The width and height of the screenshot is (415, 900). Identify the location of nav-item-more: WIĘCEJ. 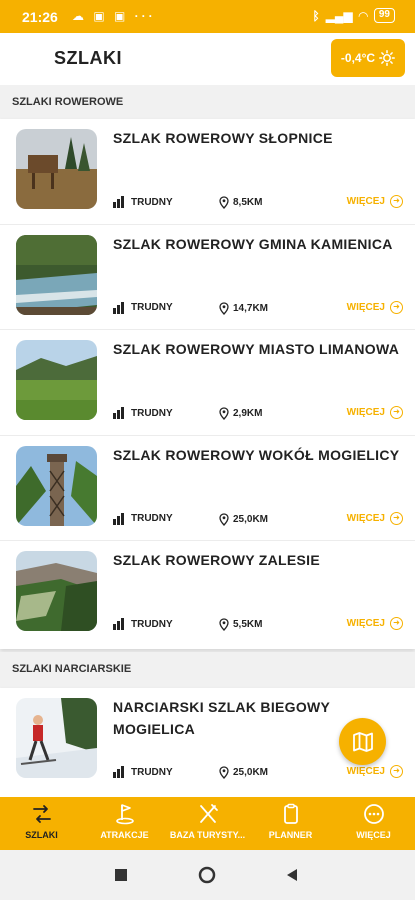
(373, 823).